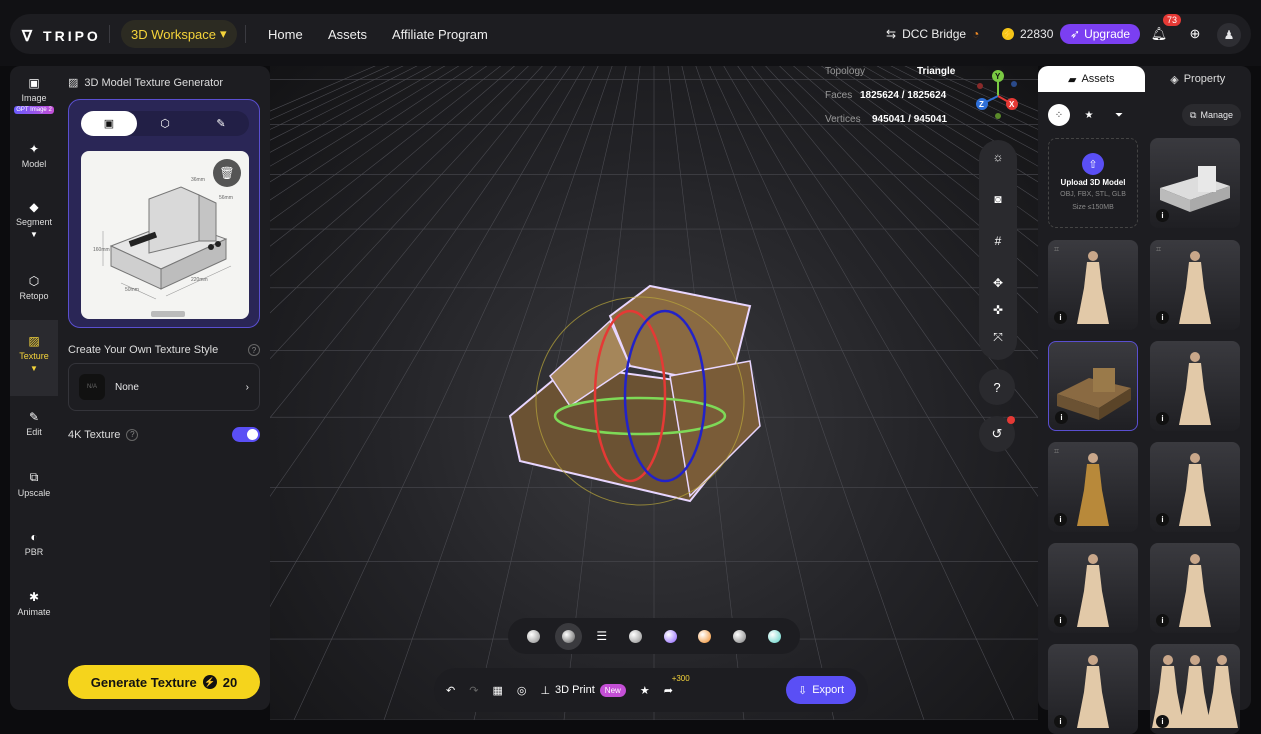 This screenshot has height=734, width=1261. I want to click on rail-item-label: Retopo, so click(34, 296).